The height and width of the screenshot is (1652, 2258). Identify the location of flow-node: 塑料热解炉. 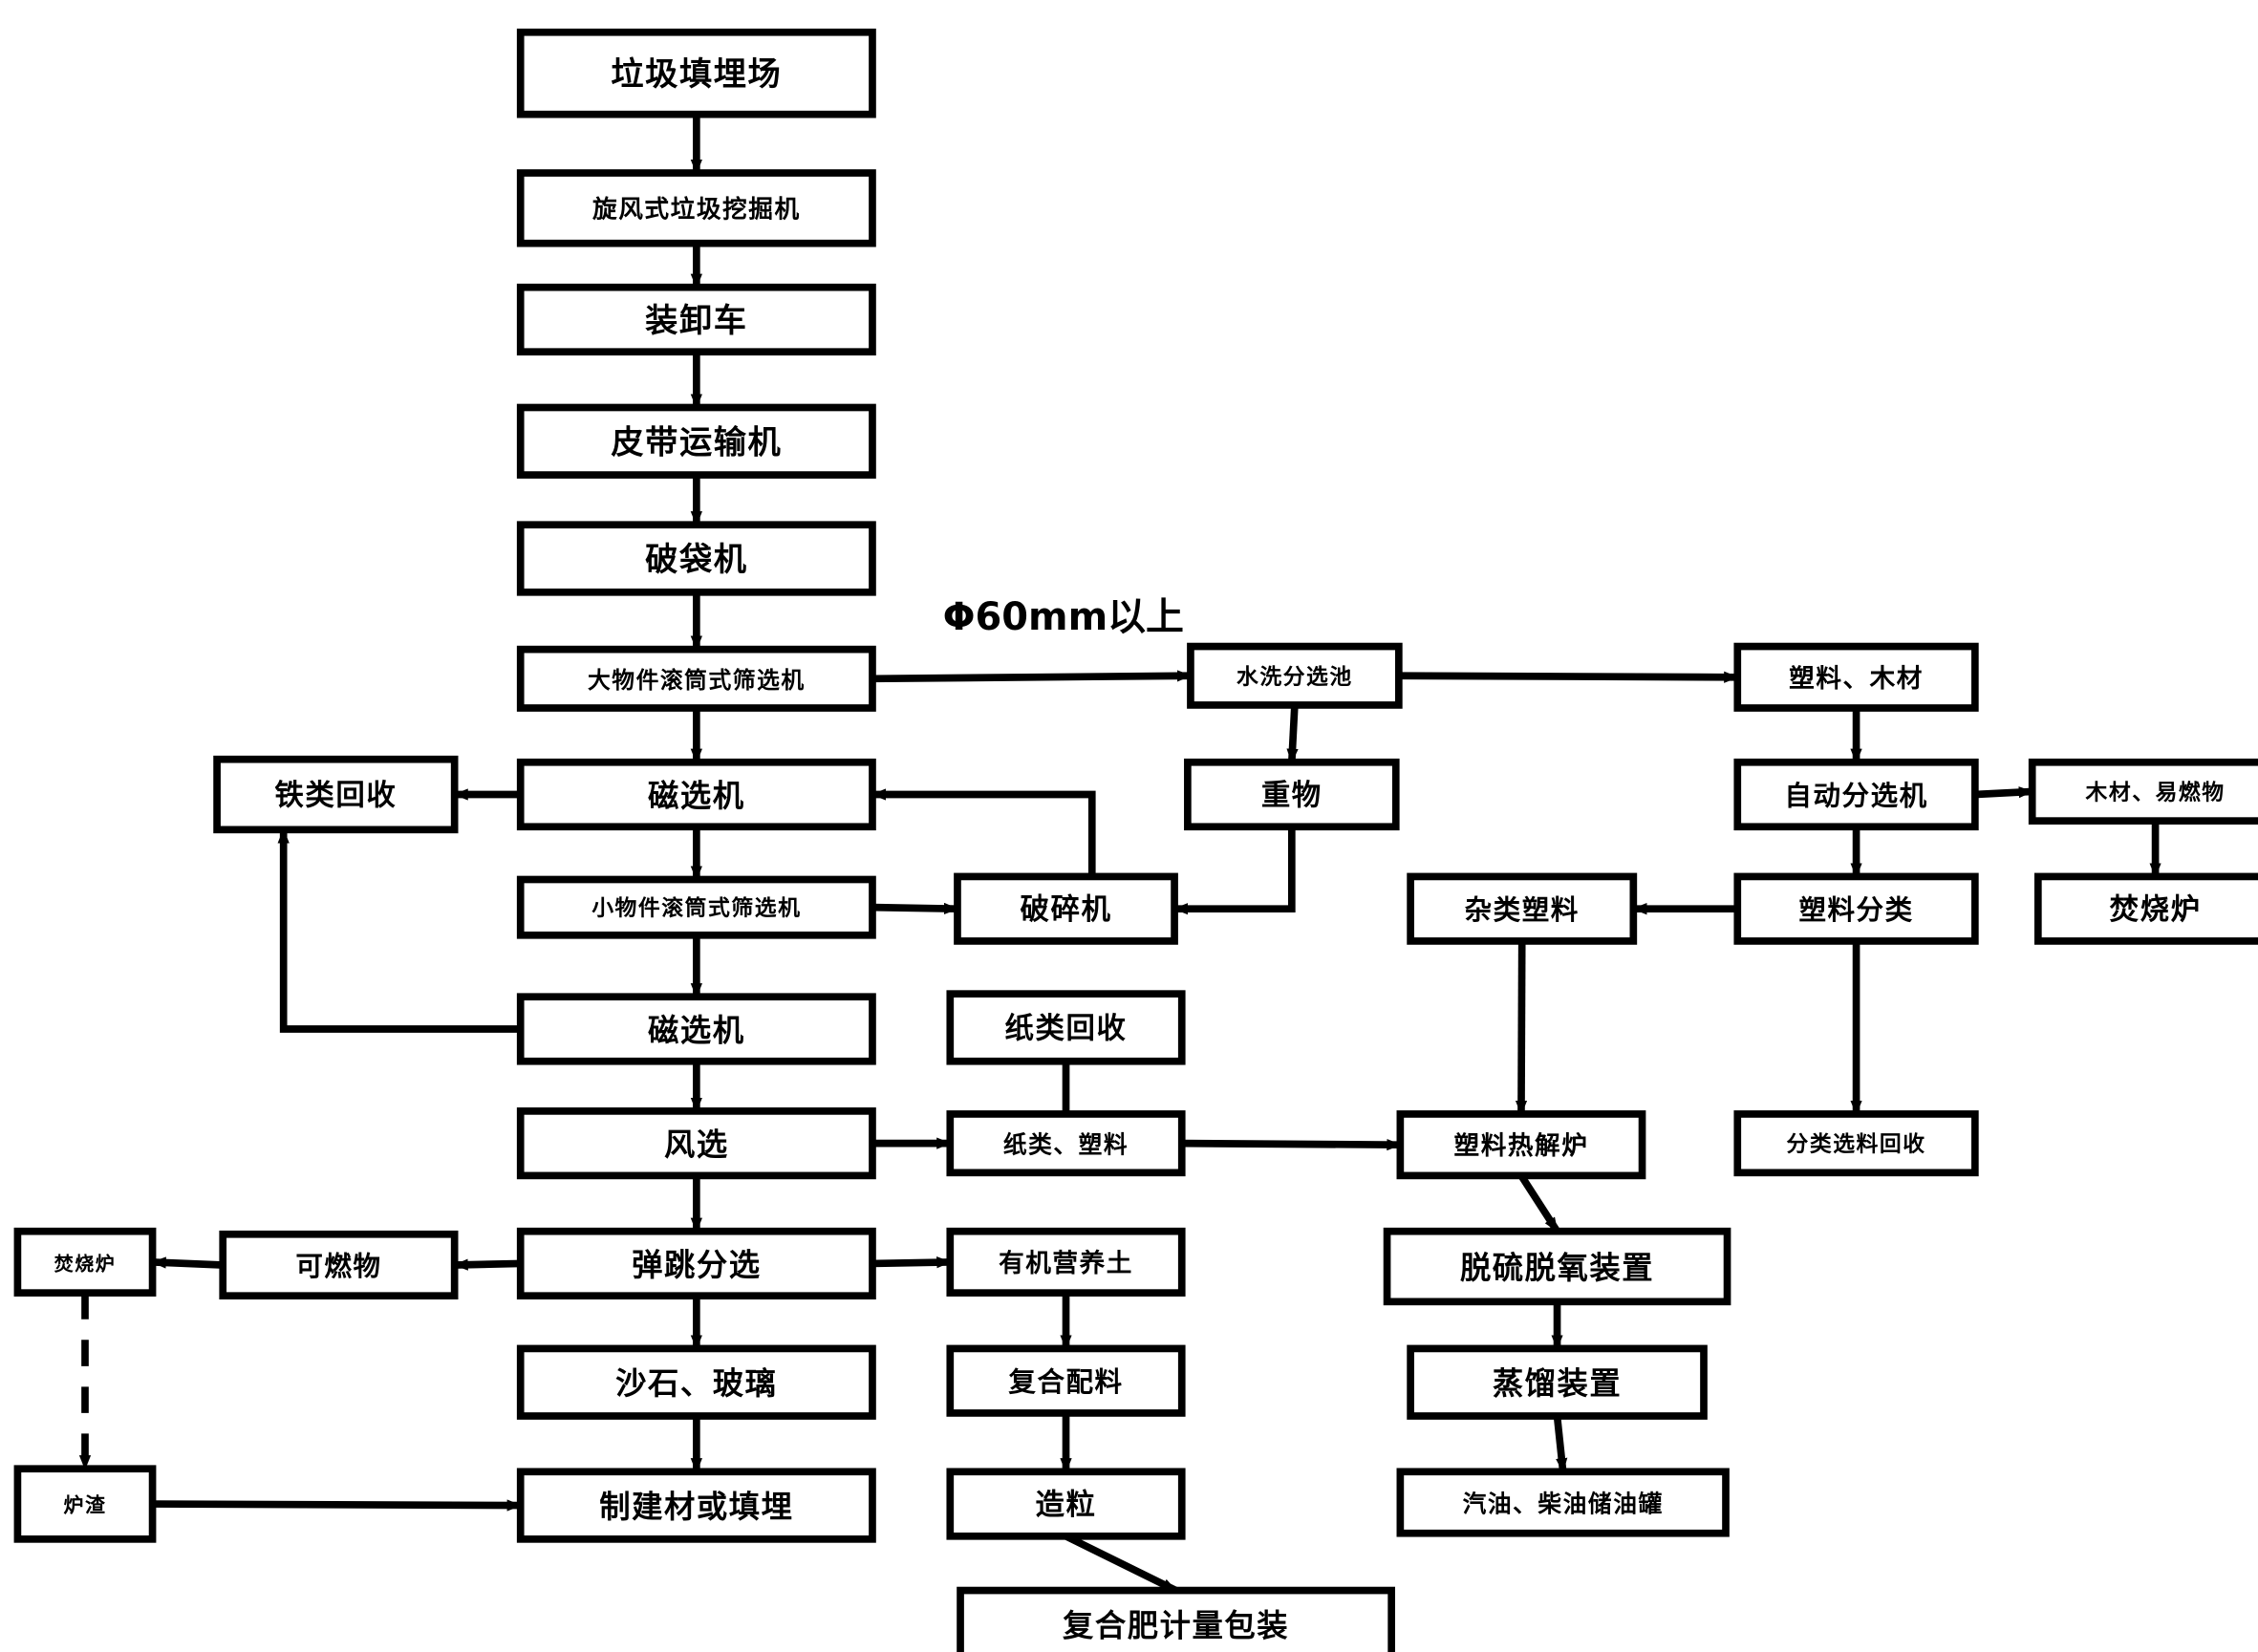
(1521, 1145).